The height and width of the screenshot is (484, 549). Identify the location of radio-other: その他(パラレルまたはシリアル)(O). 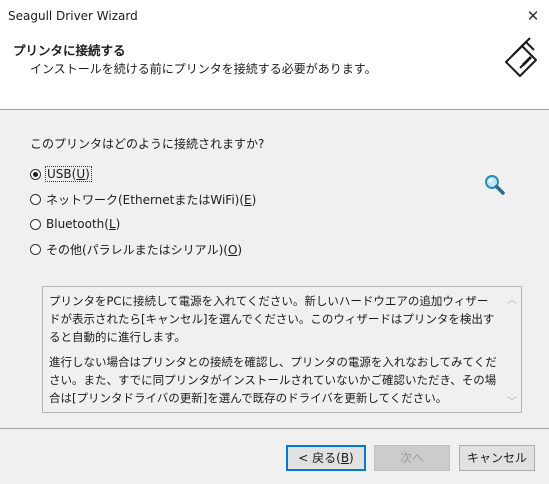
(136, 249).